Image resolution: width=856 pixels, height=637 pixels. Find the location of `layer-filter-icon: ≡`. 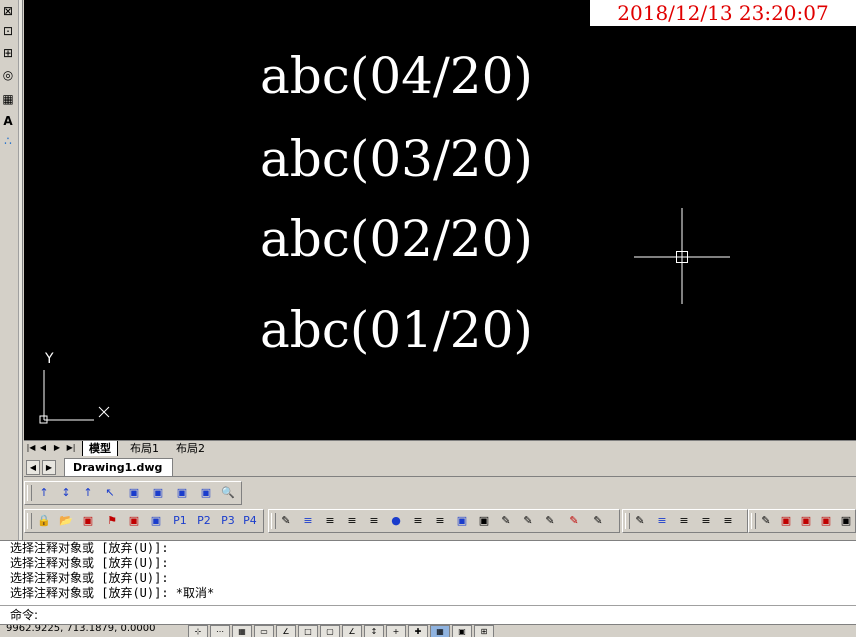

layer-filter-icon: ≡ is located at coordinates (728, 521).